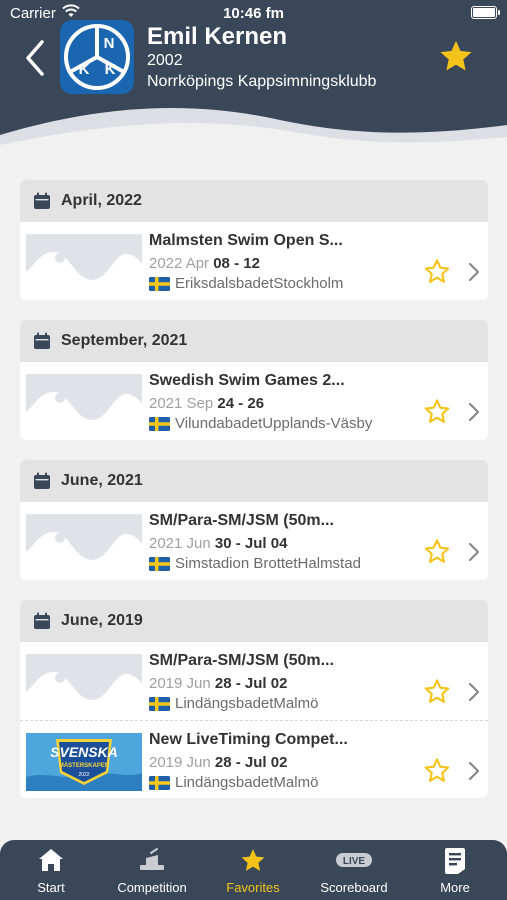 This screenshot has width=507, height=900. I want to click on competition-venue: EriksdalsbadetStockholm, so click(246, 283).